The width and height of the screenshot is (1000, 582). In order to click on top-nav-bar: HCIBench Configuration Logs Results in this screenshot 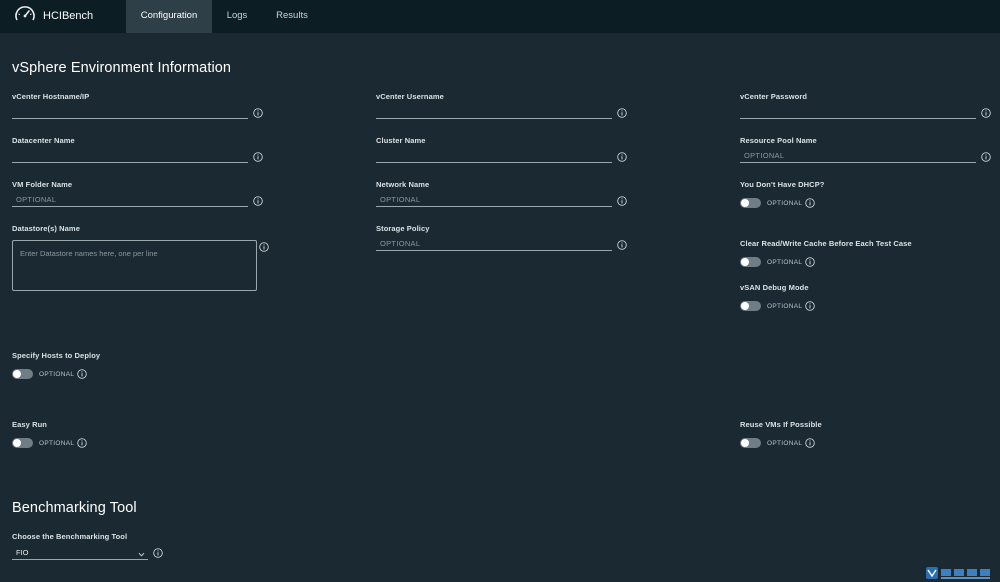, I will do `click(500, 16)`.